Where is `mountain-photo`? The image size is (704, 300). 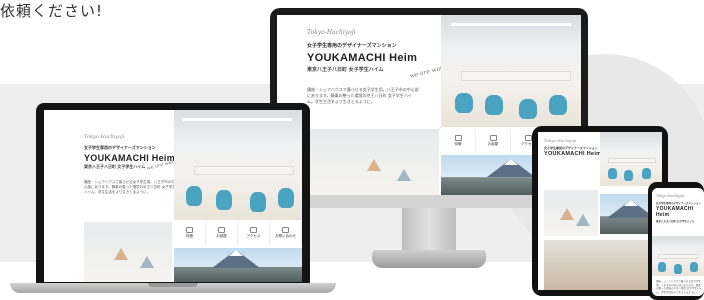
mountain-photo is located at coordinates (238, 265).